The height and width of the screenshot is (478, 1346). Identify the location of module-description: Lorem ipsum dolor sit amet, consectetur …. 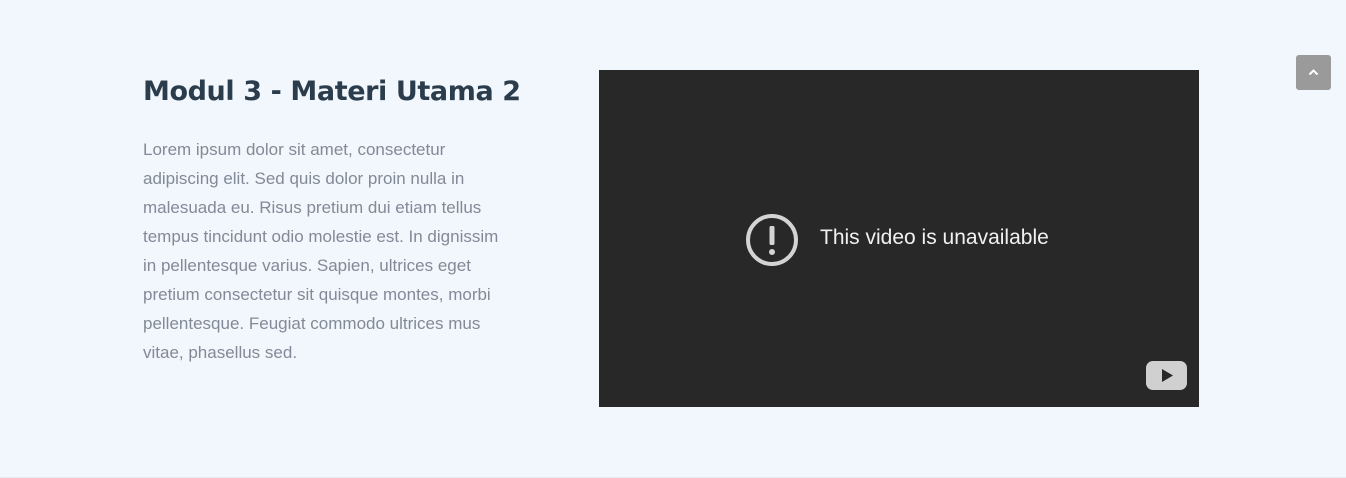
(321, 251).